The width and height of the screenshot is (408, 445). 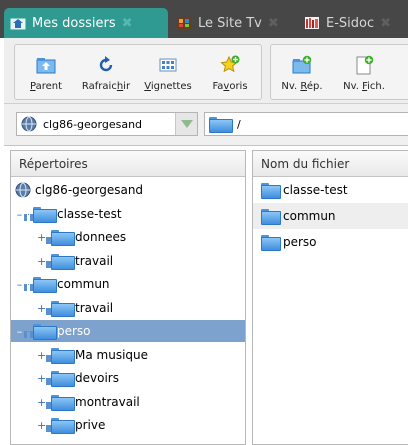 What do you see at coordinates (89, 213) in the screenshot?
I see `tree-item-label: classe-test` at bounding box center [89, 213].